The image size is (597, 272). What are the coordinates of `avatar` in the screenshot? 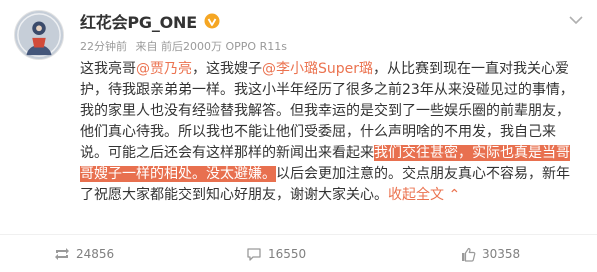 It's located at (39, 35).